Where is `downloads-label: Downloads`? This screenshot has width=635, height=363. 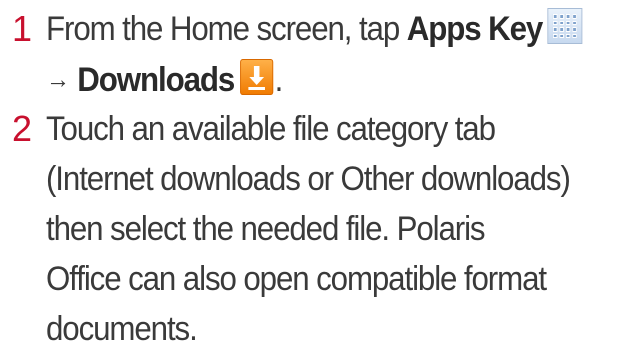 downloads-label: Downloads is located at coordinates (156, 80).